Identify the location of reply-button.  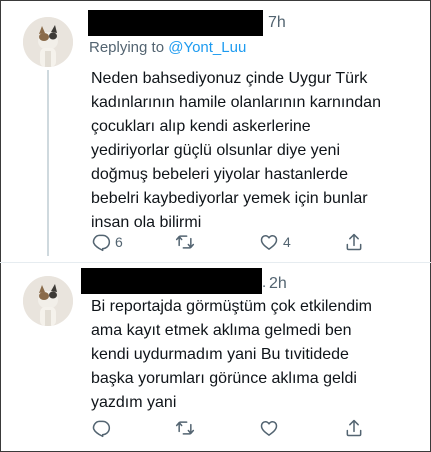
(103, 428).